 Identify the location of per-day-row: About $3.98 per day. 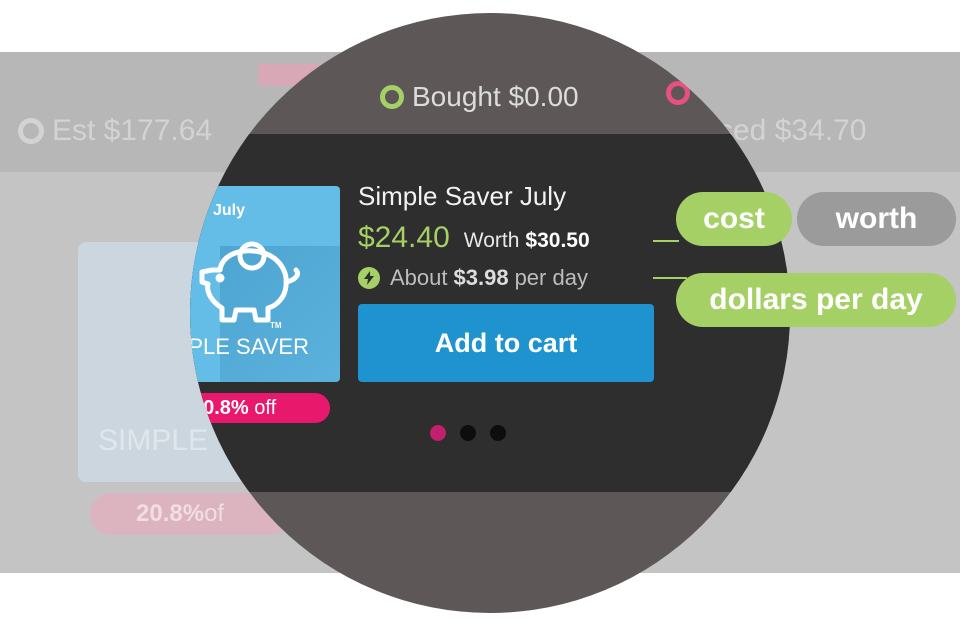
(473, 278).